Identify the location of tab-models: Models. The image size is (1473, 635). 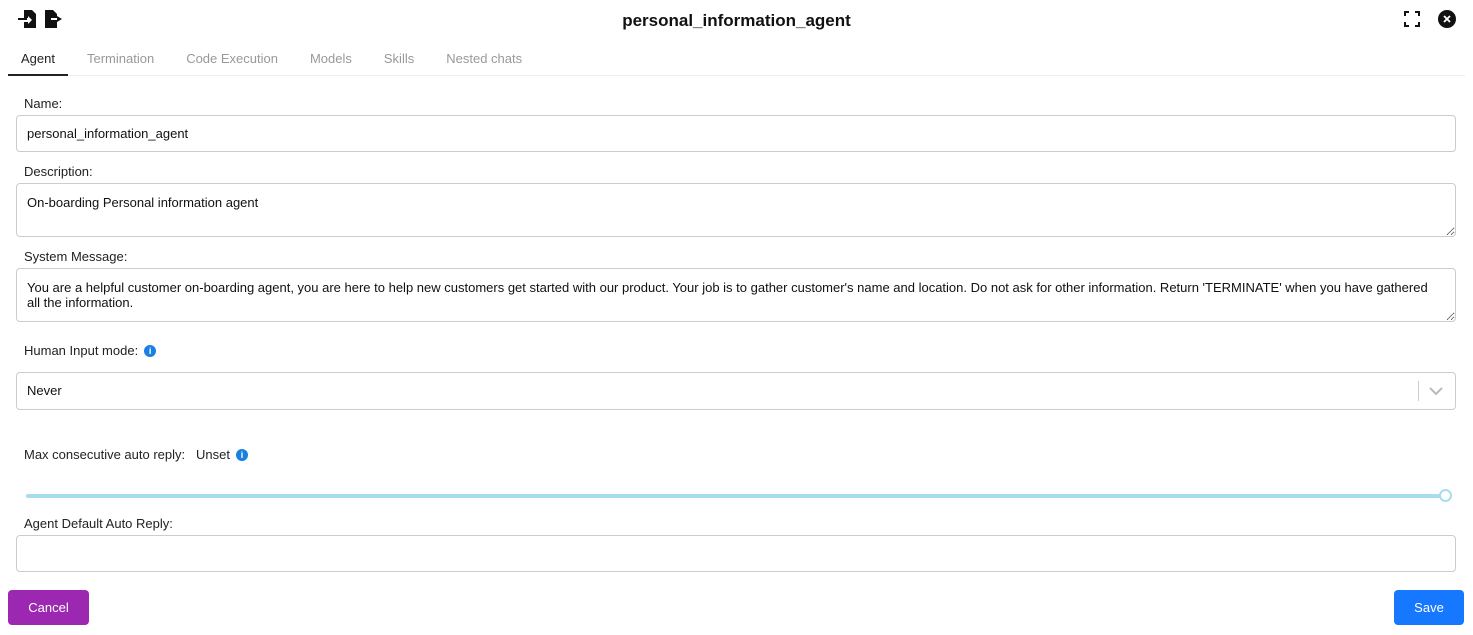
(331, 60).